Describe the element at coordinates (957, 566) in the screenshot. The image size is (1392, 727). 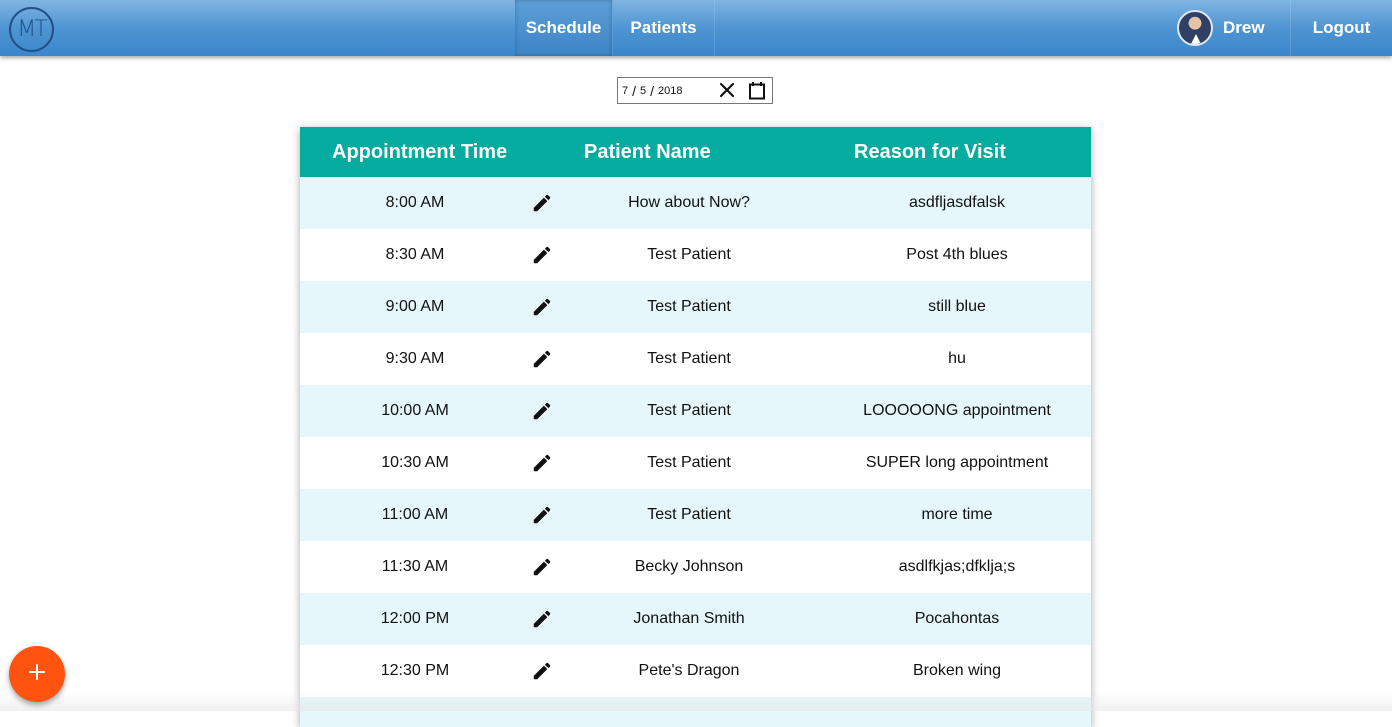
I see `visit-reason: asdlfkjas;dfklja;s` at that location.